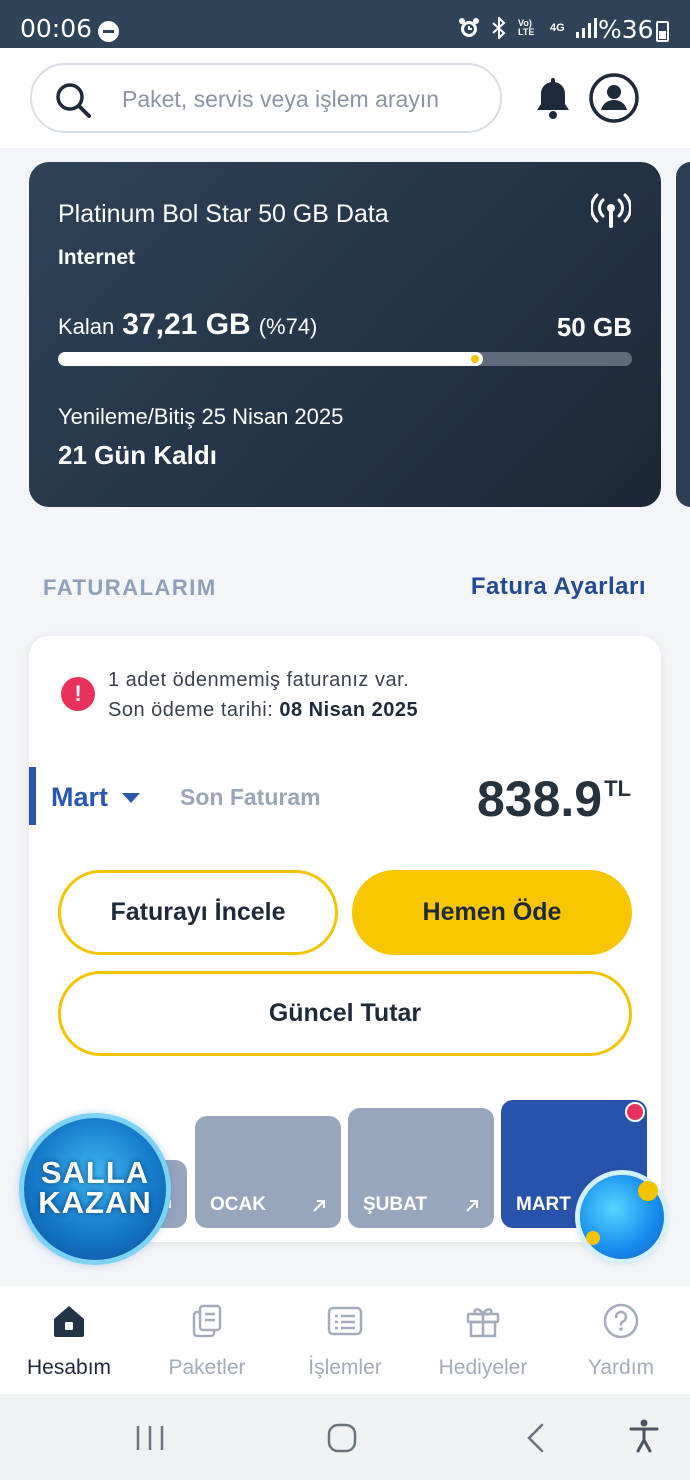 The image size is (690, 1480). Describe the element at coordinates (617, 788) in the screenshot. I see `bill-currency: TL` at that location.